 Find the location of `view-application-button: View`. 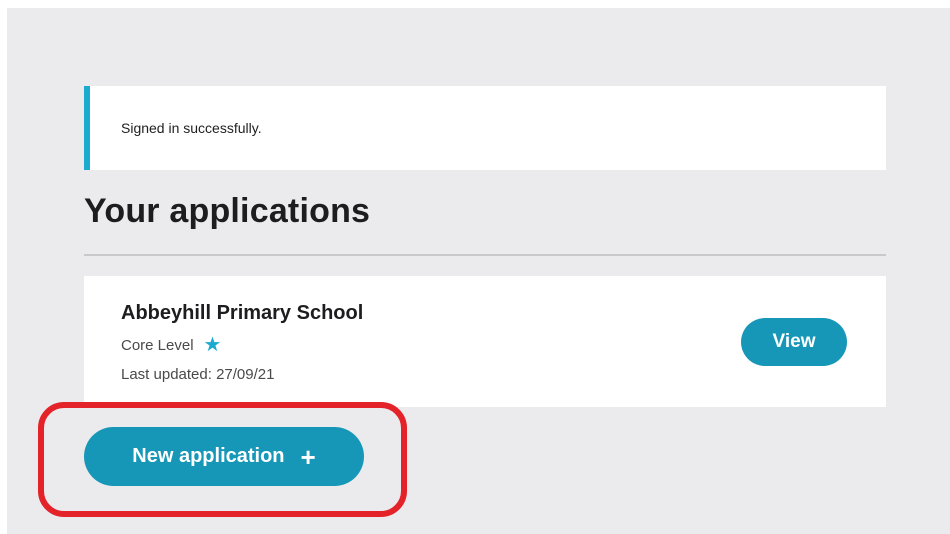

view-application-button: View is located at coordinates (794, 342).